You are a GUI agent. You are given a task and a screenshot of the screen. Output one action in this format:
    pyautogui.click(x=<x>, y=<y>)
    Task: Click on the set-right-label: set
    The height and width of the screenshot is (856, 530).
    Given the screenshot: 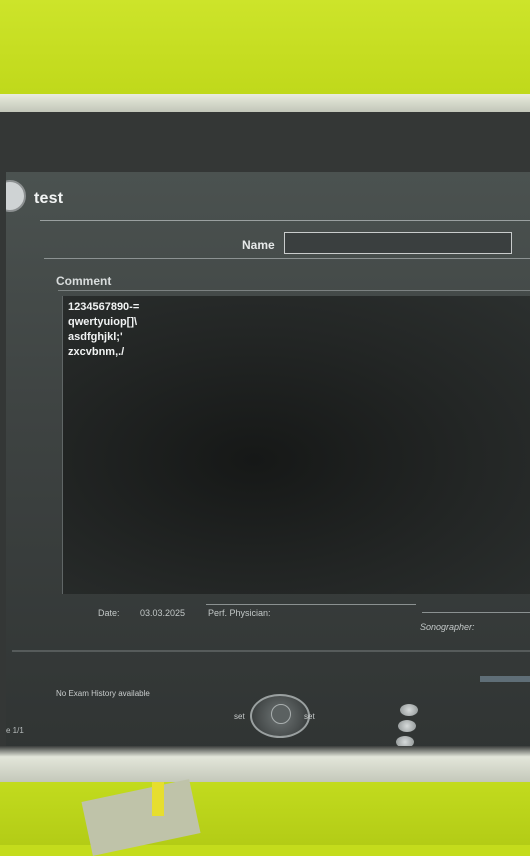 What is the action you would take?
    pyautogui.click(x=309, y=716)
    